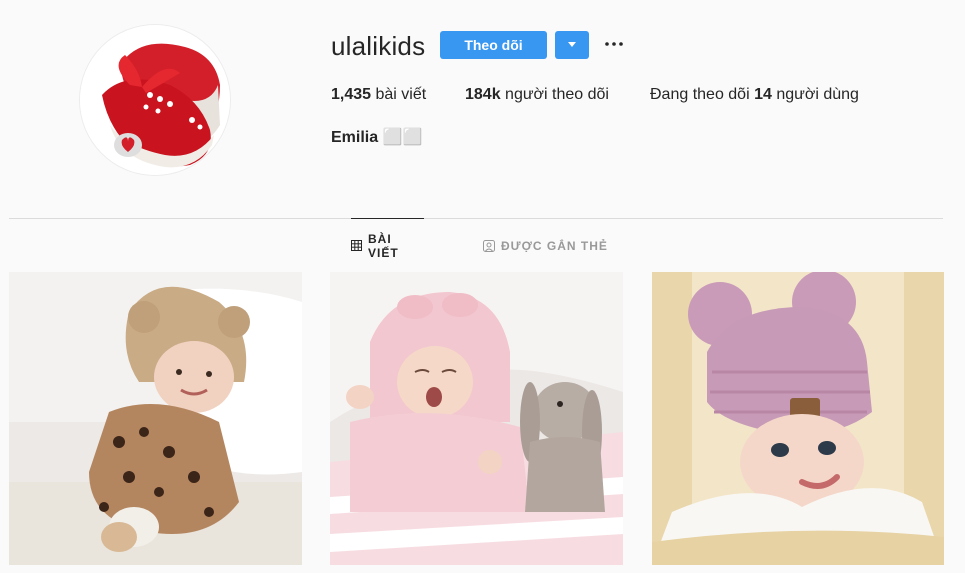 The image size is (965, 573). I want to click on posts-stat: 1,435 bài viết, so click(378, 95).